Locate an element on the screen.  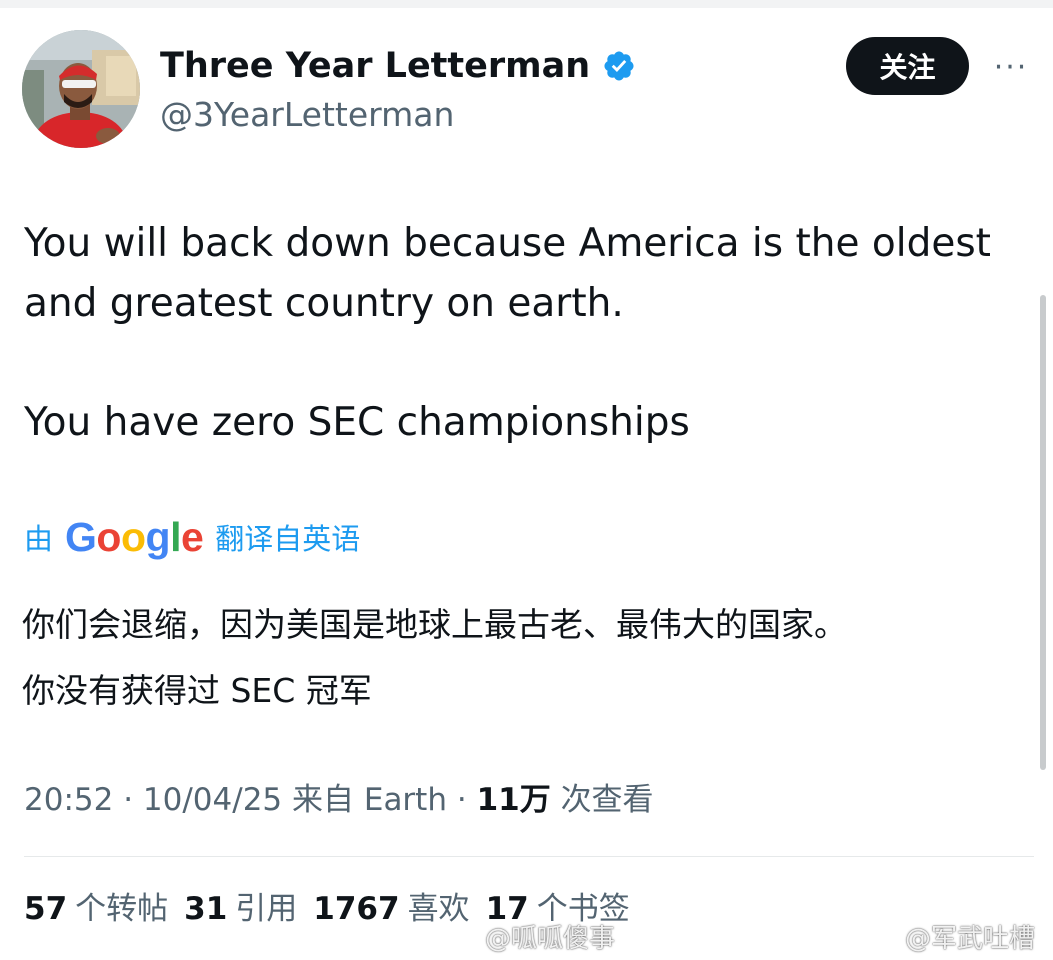
more-options-icon: ··· is located at coordinates (1011, 67).